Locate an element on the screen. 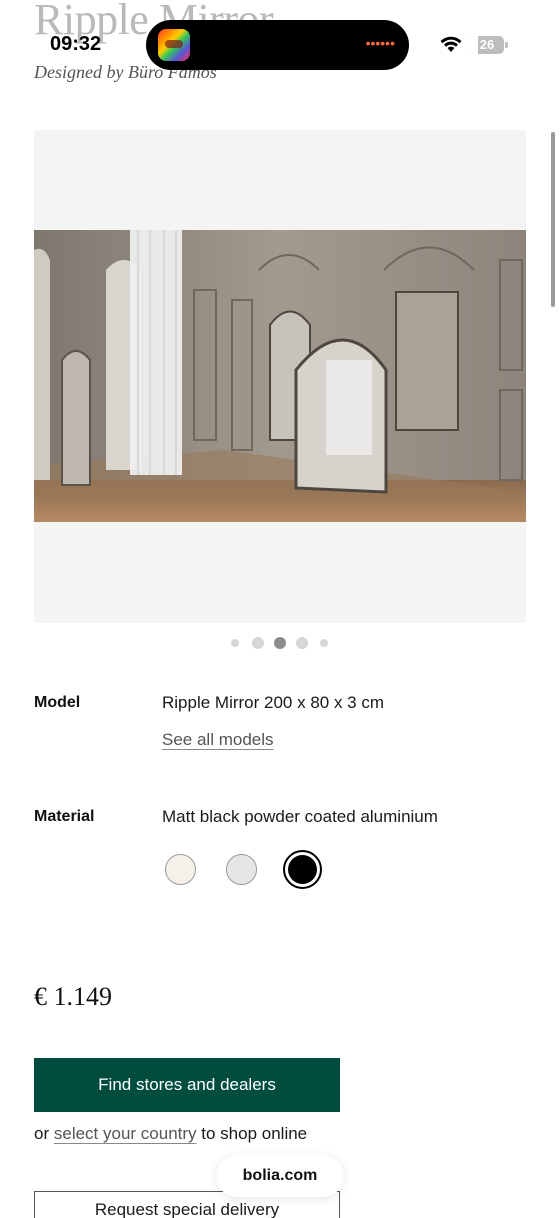 This screenshot has width=560, height=1218. shop-online-line: or select your country to shop online is located at coordinates (170, 1134).